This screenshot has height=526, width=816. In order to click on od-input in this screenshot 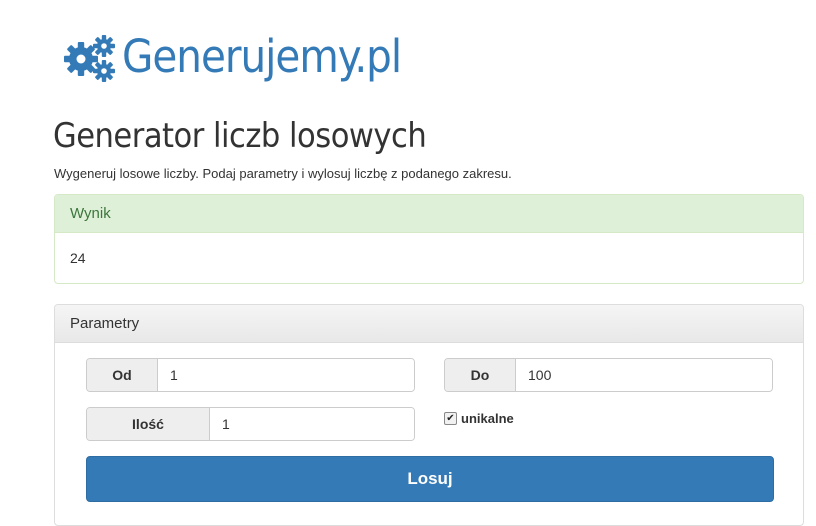, I will do `click(286, 375)`.